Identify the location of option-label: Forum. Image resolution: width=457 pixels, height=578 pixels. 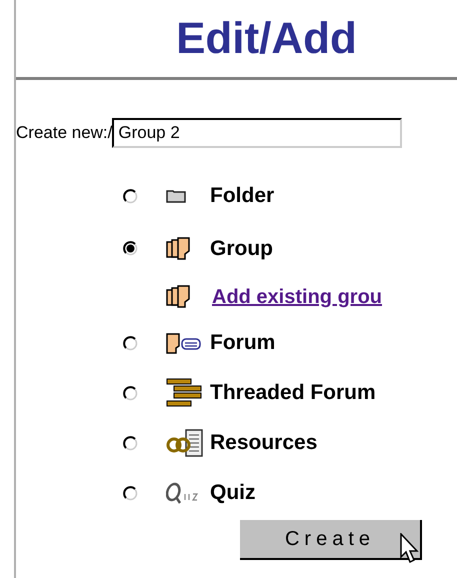
(243, 343).